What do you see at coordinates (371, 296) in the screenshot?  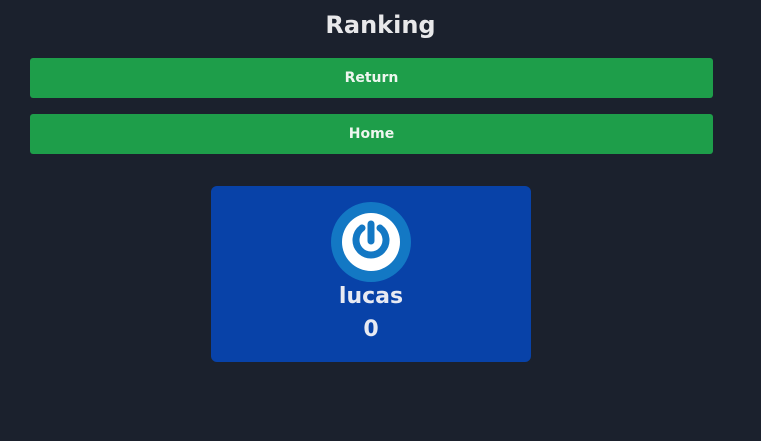 I see `player-name: lucas` at bounding box center [371, 296].